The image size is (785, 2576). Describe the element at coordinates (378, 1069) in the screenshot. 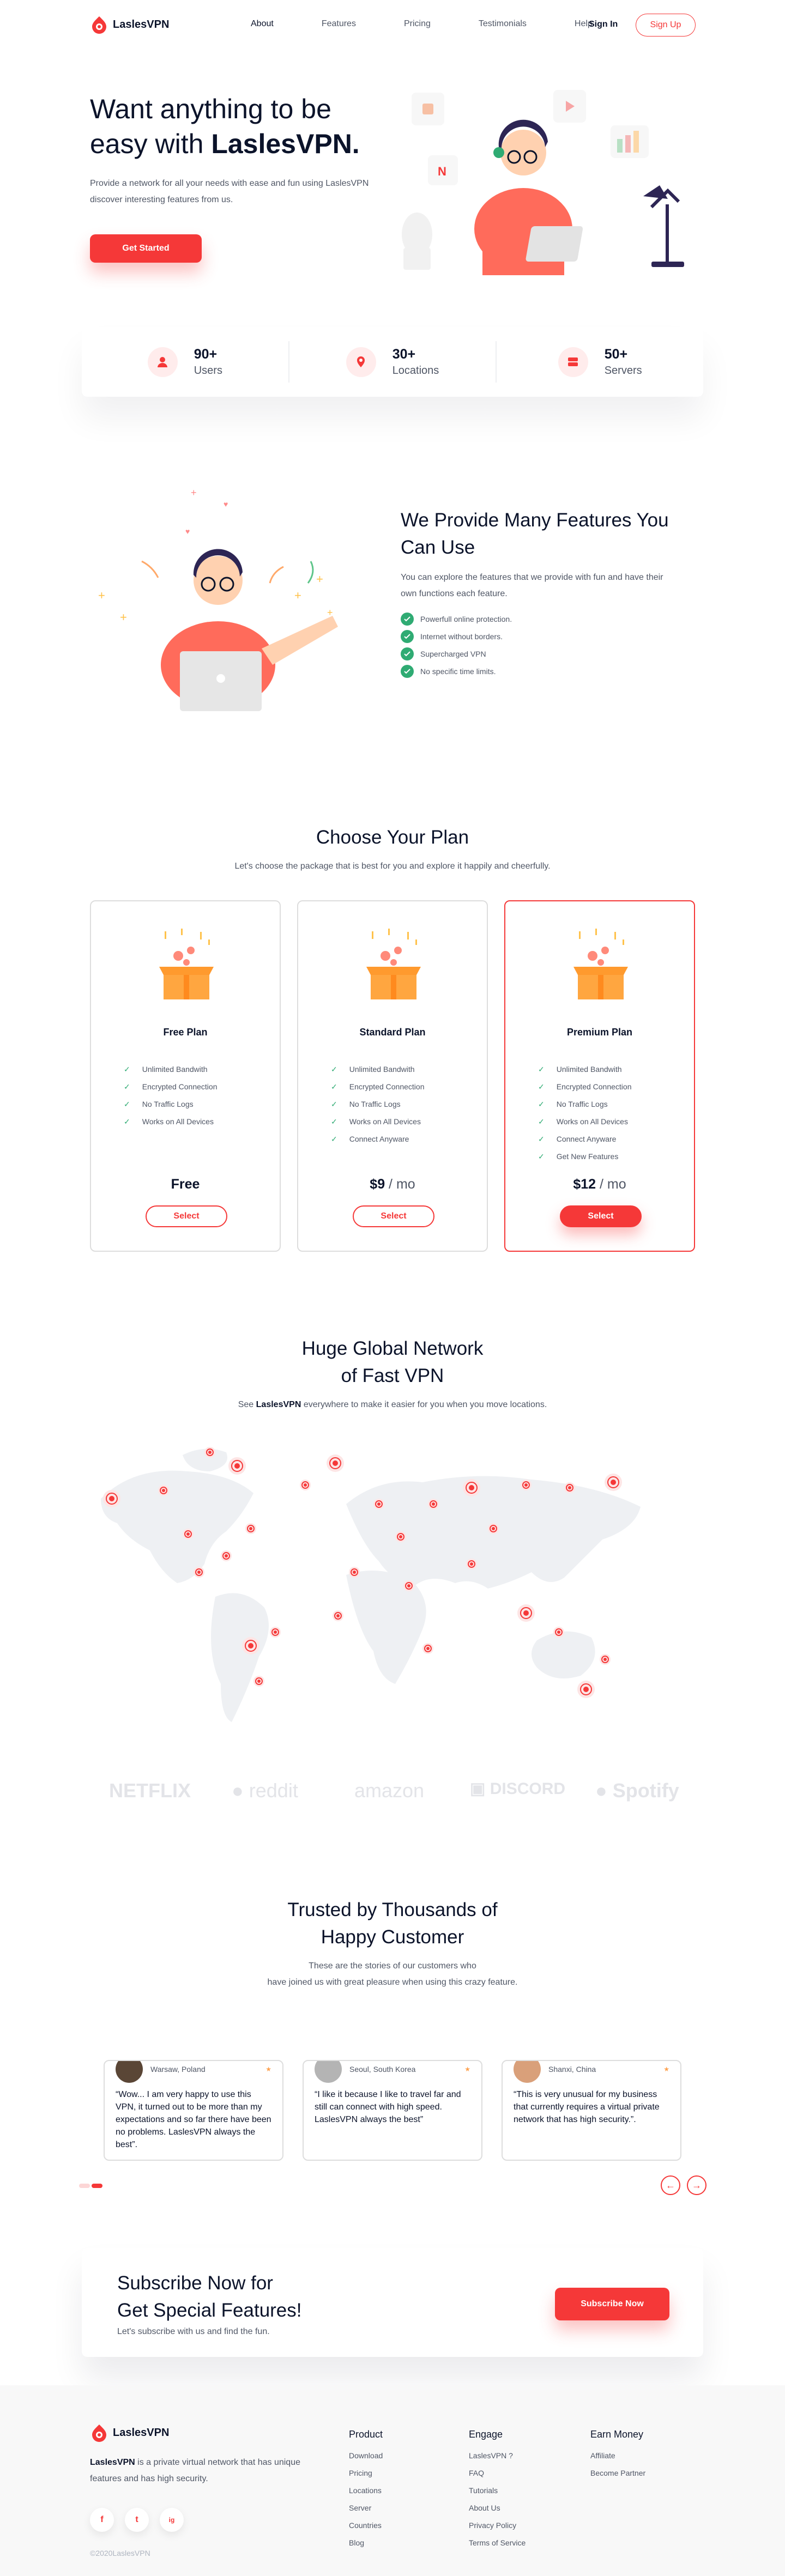

I see `plan-feature: ✓ Unlimited Bandwith` at that location.